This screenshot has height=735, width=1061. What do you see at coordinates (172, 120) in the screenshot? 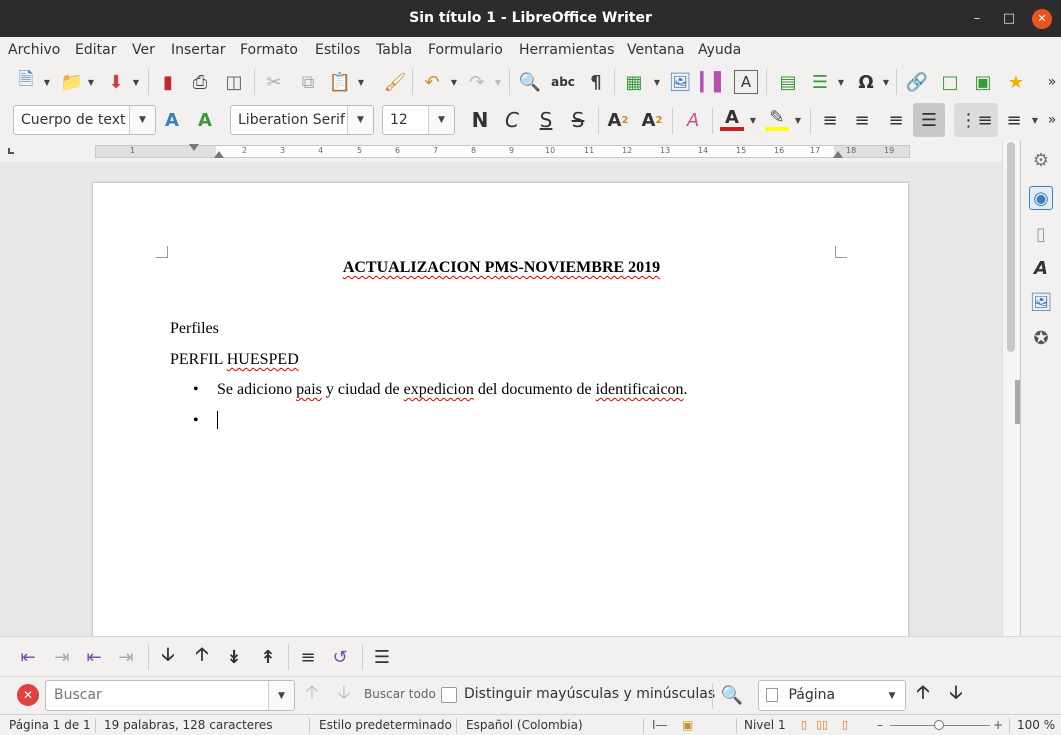
I see `update-style-icon: A` at bounding box center [172, 120].